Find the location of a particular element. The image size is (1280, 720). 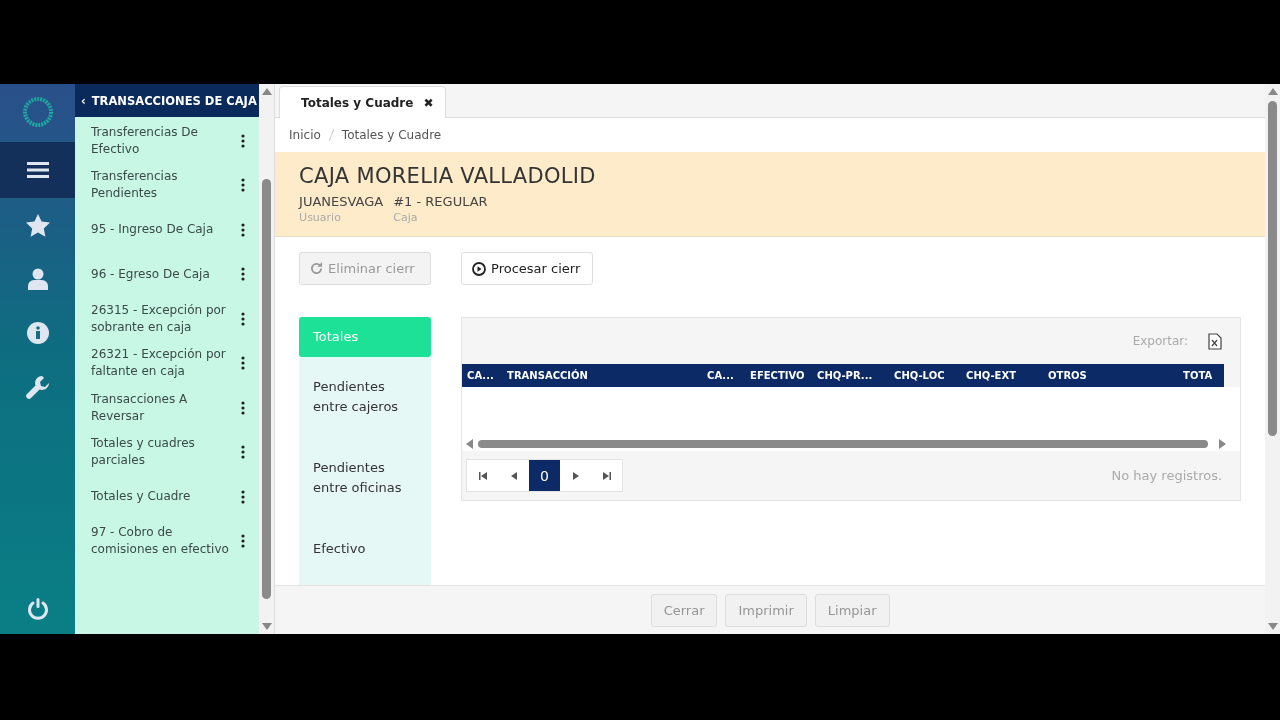

menu-icon is located at coordinates (37, 170).